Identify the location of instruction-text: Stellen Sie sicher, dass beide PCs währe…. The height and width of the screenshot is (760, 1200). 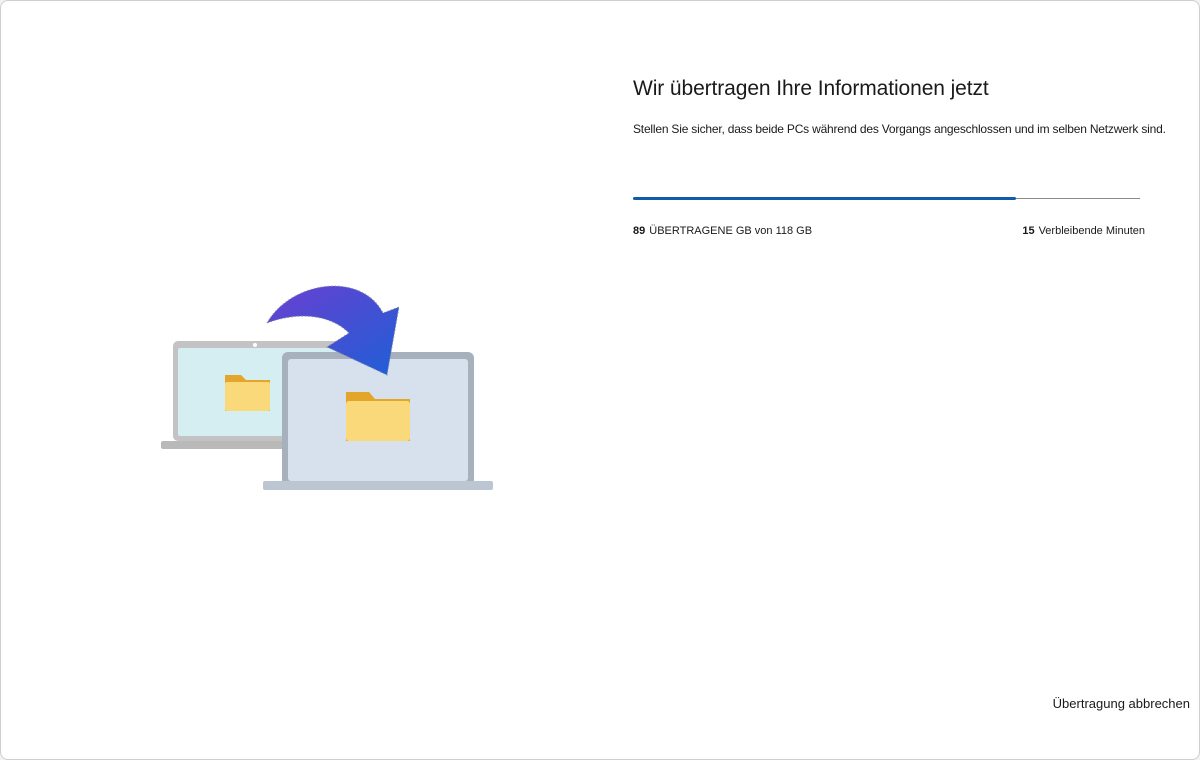
(899, 129).